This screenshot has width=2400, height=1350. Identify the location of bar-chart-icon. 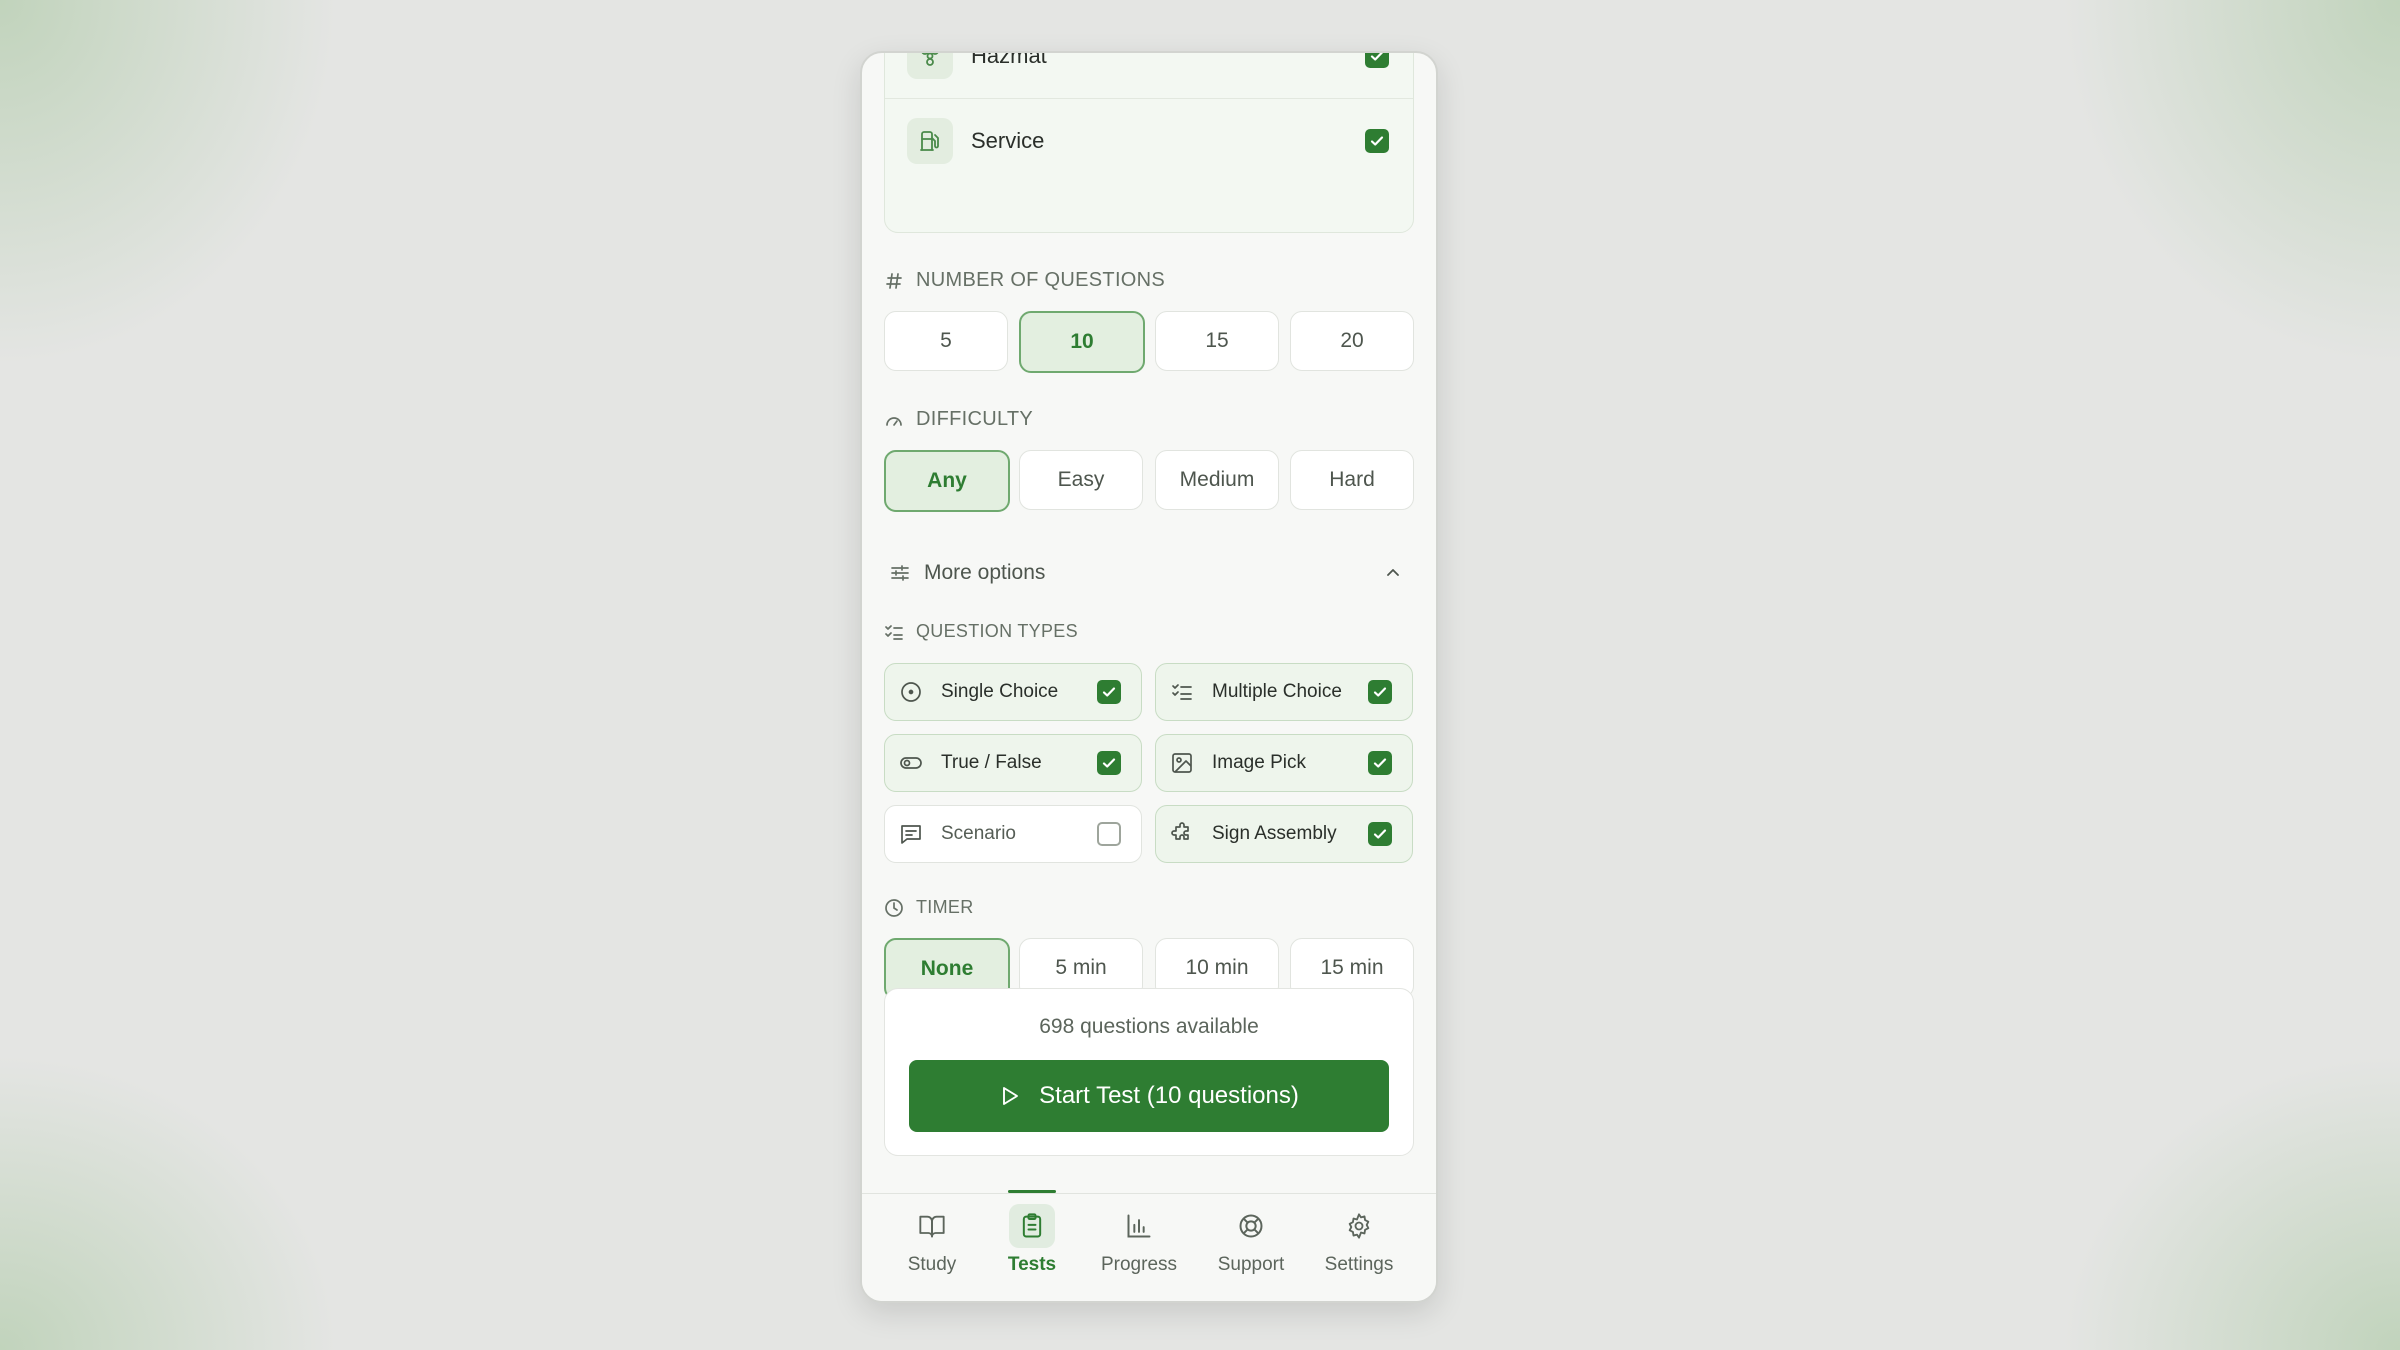
(1139, 1226).